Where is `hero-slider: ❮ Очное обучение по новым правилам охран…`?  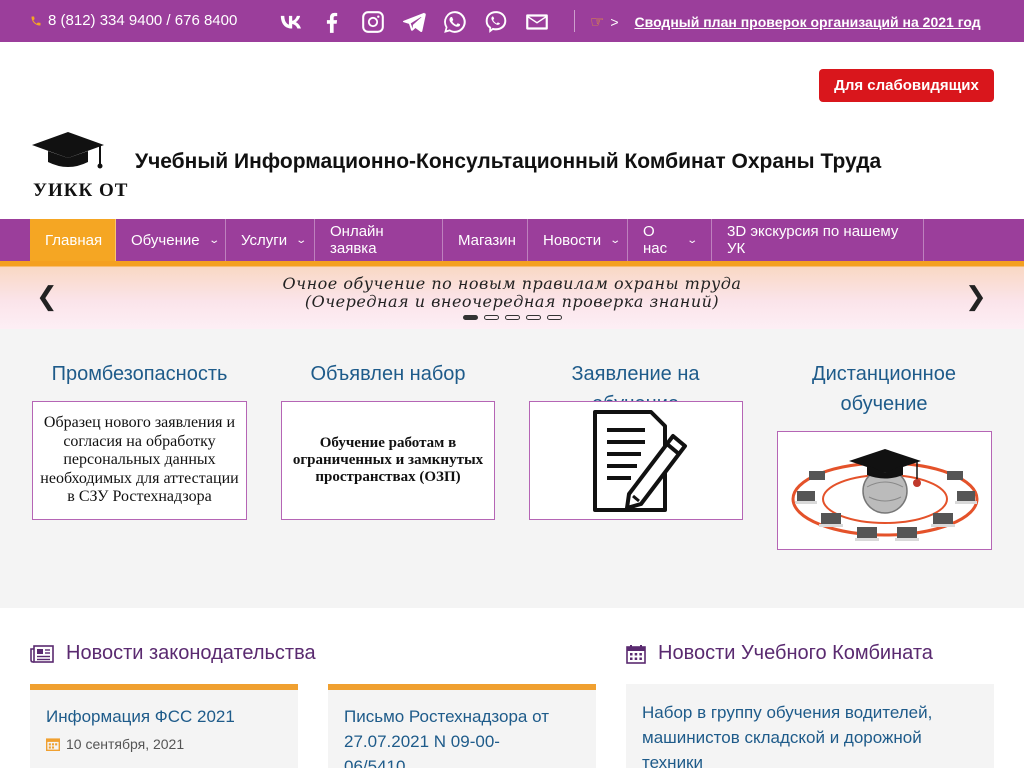 hero-slider: ❮ Очное обучение по новым правилам охран… is located at coordinates (512, 295).